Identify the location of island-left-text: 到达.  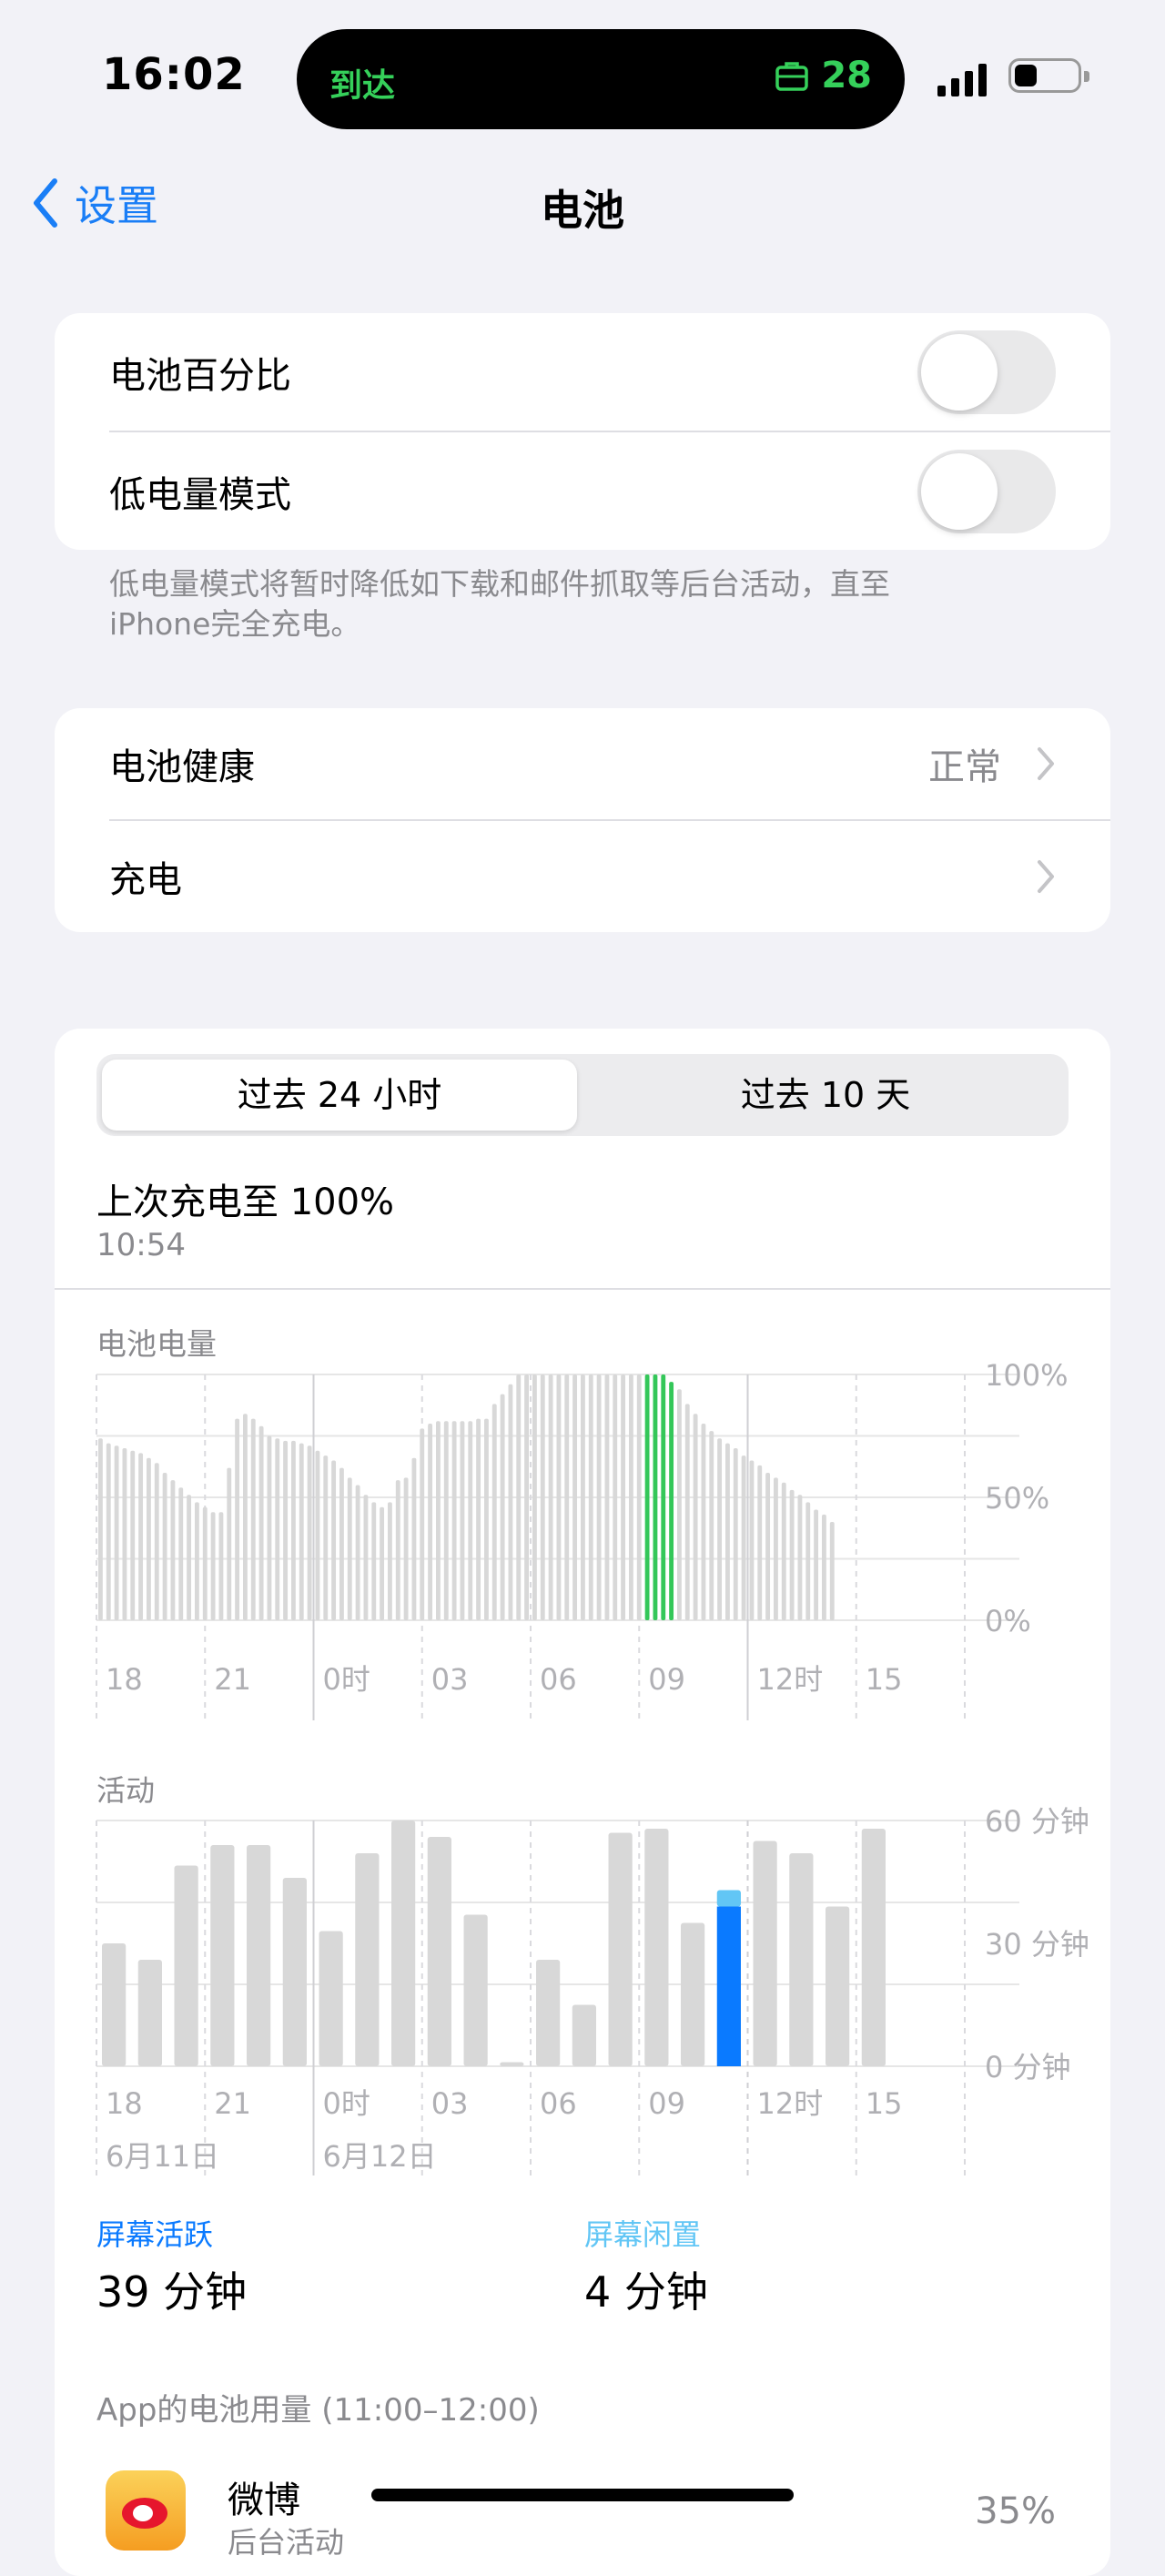
(362, 86).